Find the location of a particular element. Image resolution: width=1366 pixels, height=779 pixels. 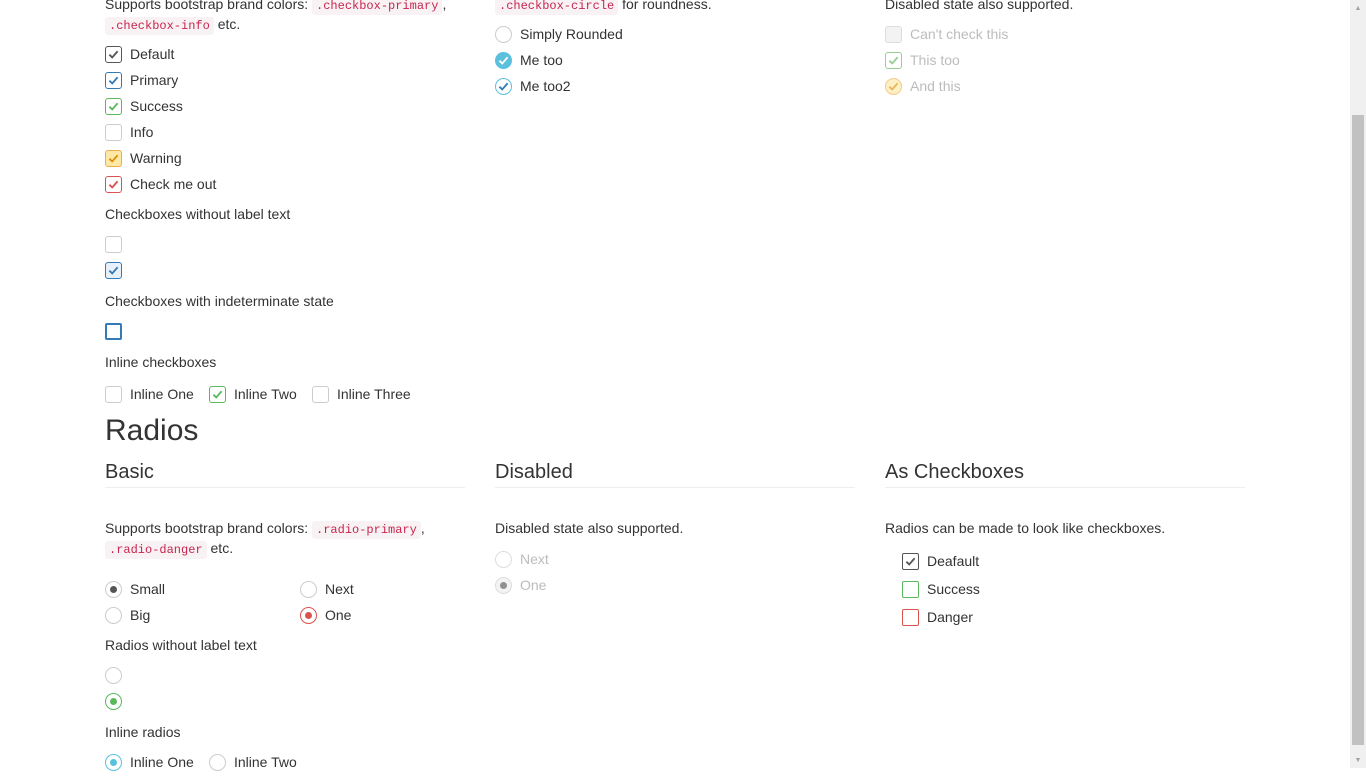

checkbox-label: Info is located at coordinates (142, 132).